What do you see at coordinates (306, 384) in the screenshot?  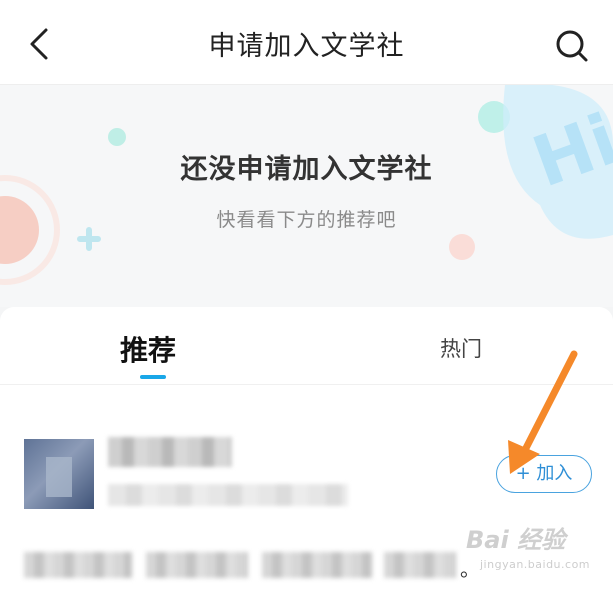 I see `divider` at bounding box center [306, 384].